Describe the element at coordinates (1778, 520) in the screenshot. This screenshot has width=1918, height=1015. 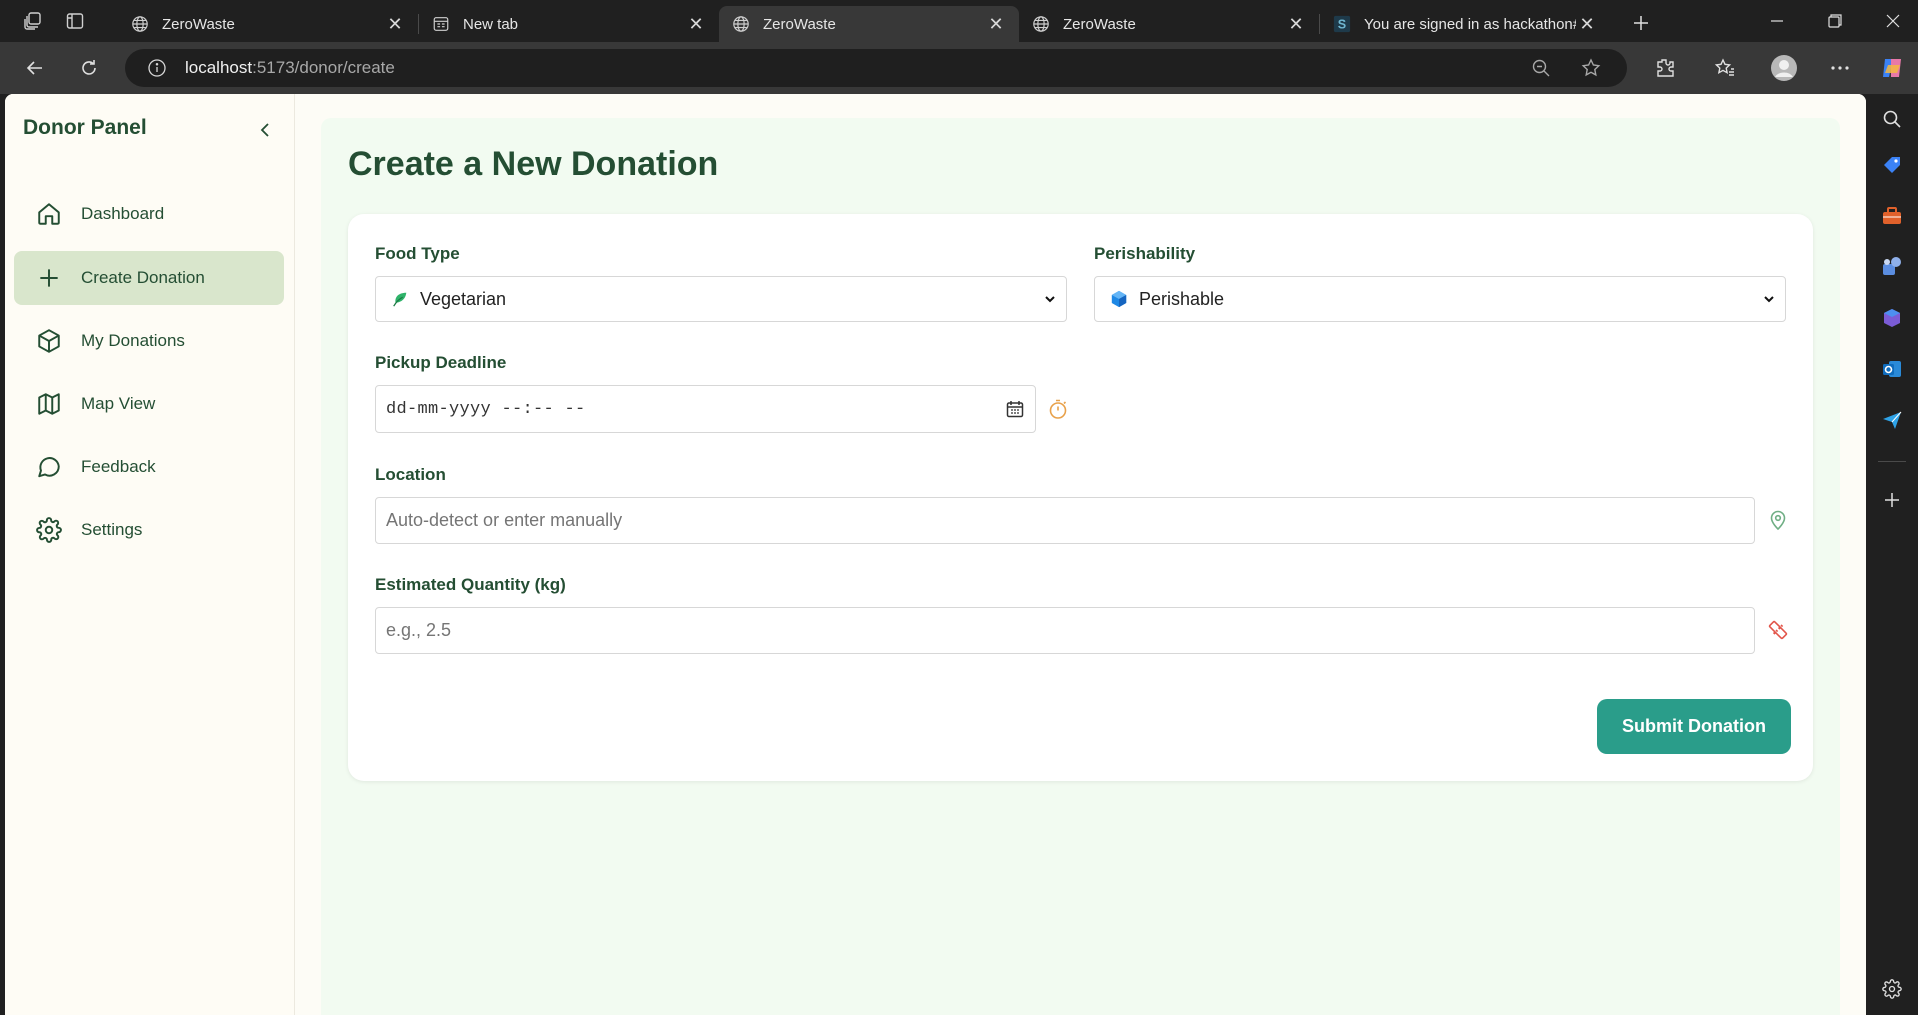
I see `location-pin-icon` at that location.